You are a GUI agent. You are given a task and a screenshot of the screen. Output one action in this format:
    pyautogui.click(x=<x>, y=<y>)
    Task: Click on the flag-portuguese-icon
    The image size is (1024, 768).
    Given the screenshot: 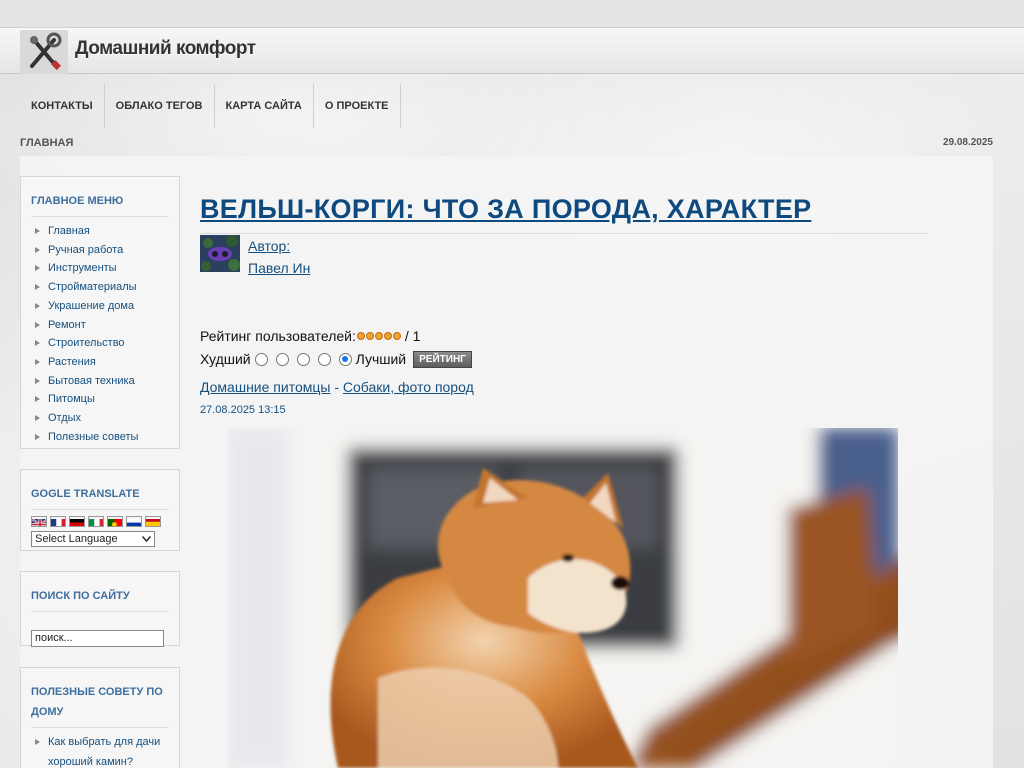 What is the action you would take?
    pyautogui.click(x=115, y=521)
    